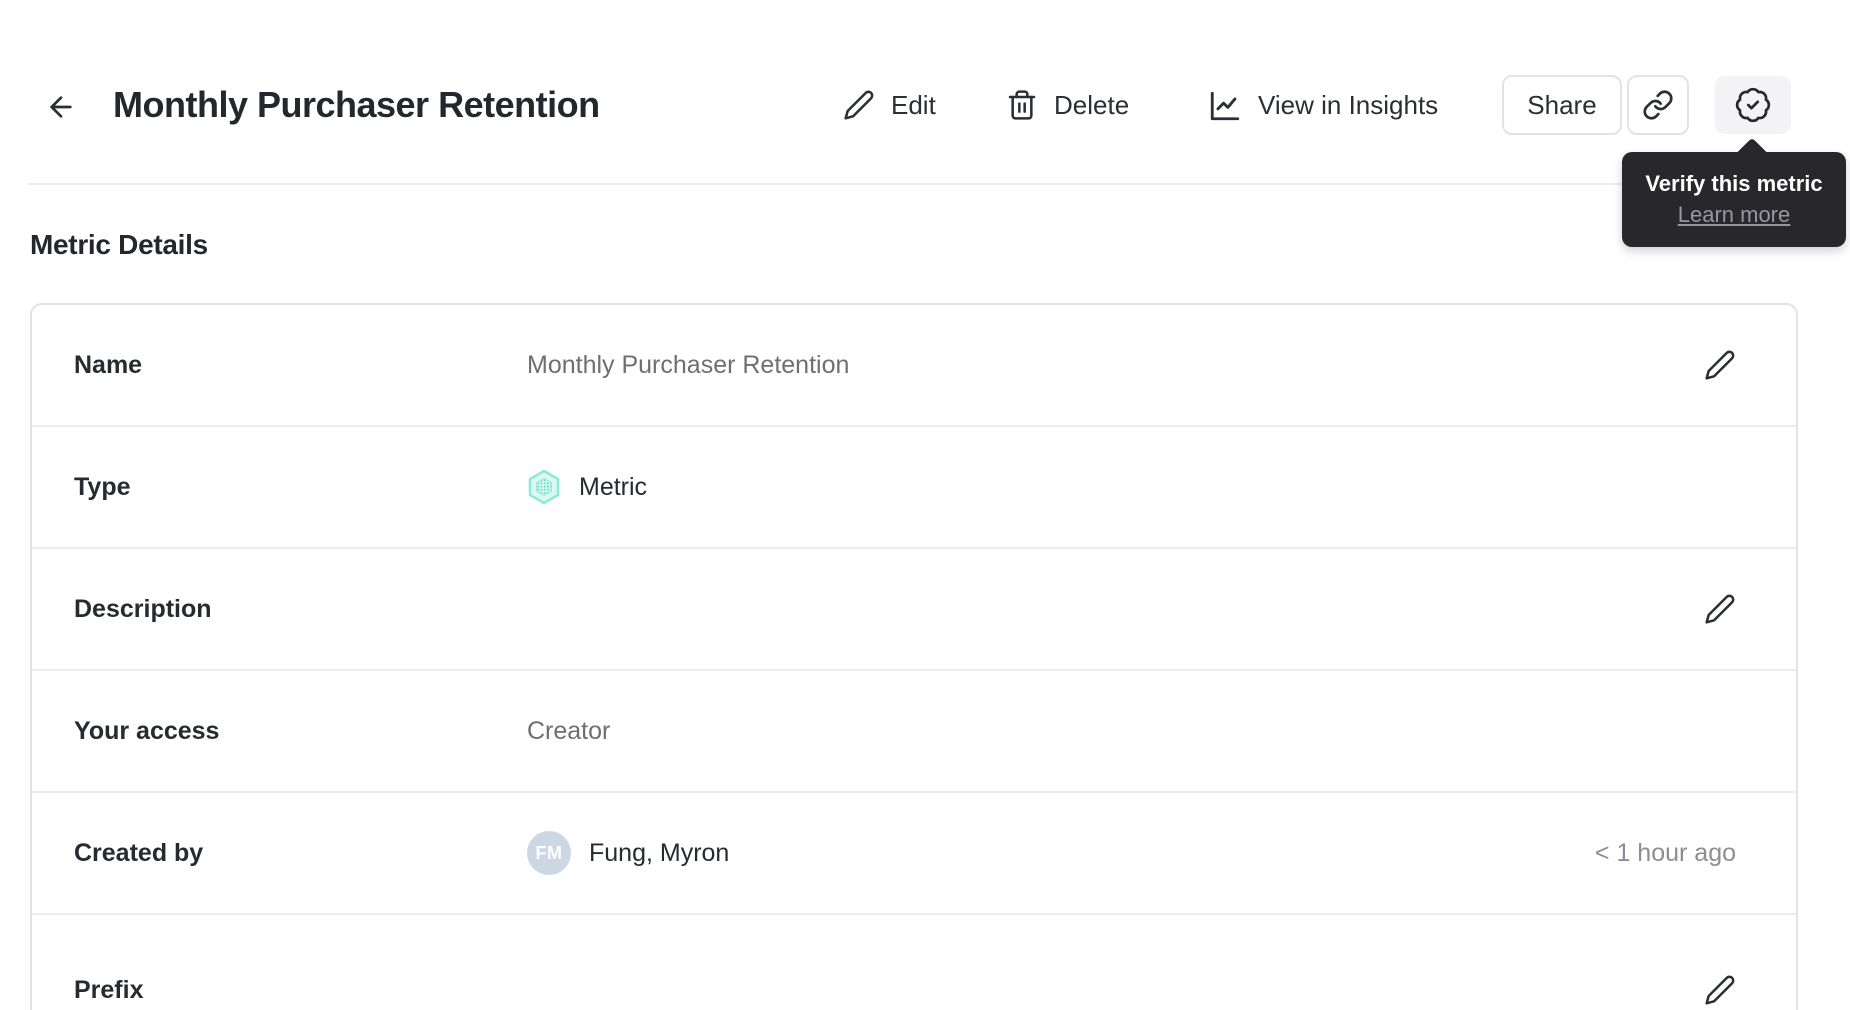 The width and height of the screenshot is (1850, 1010). I want to click on verify-badge-icon, so click(1753, 105).